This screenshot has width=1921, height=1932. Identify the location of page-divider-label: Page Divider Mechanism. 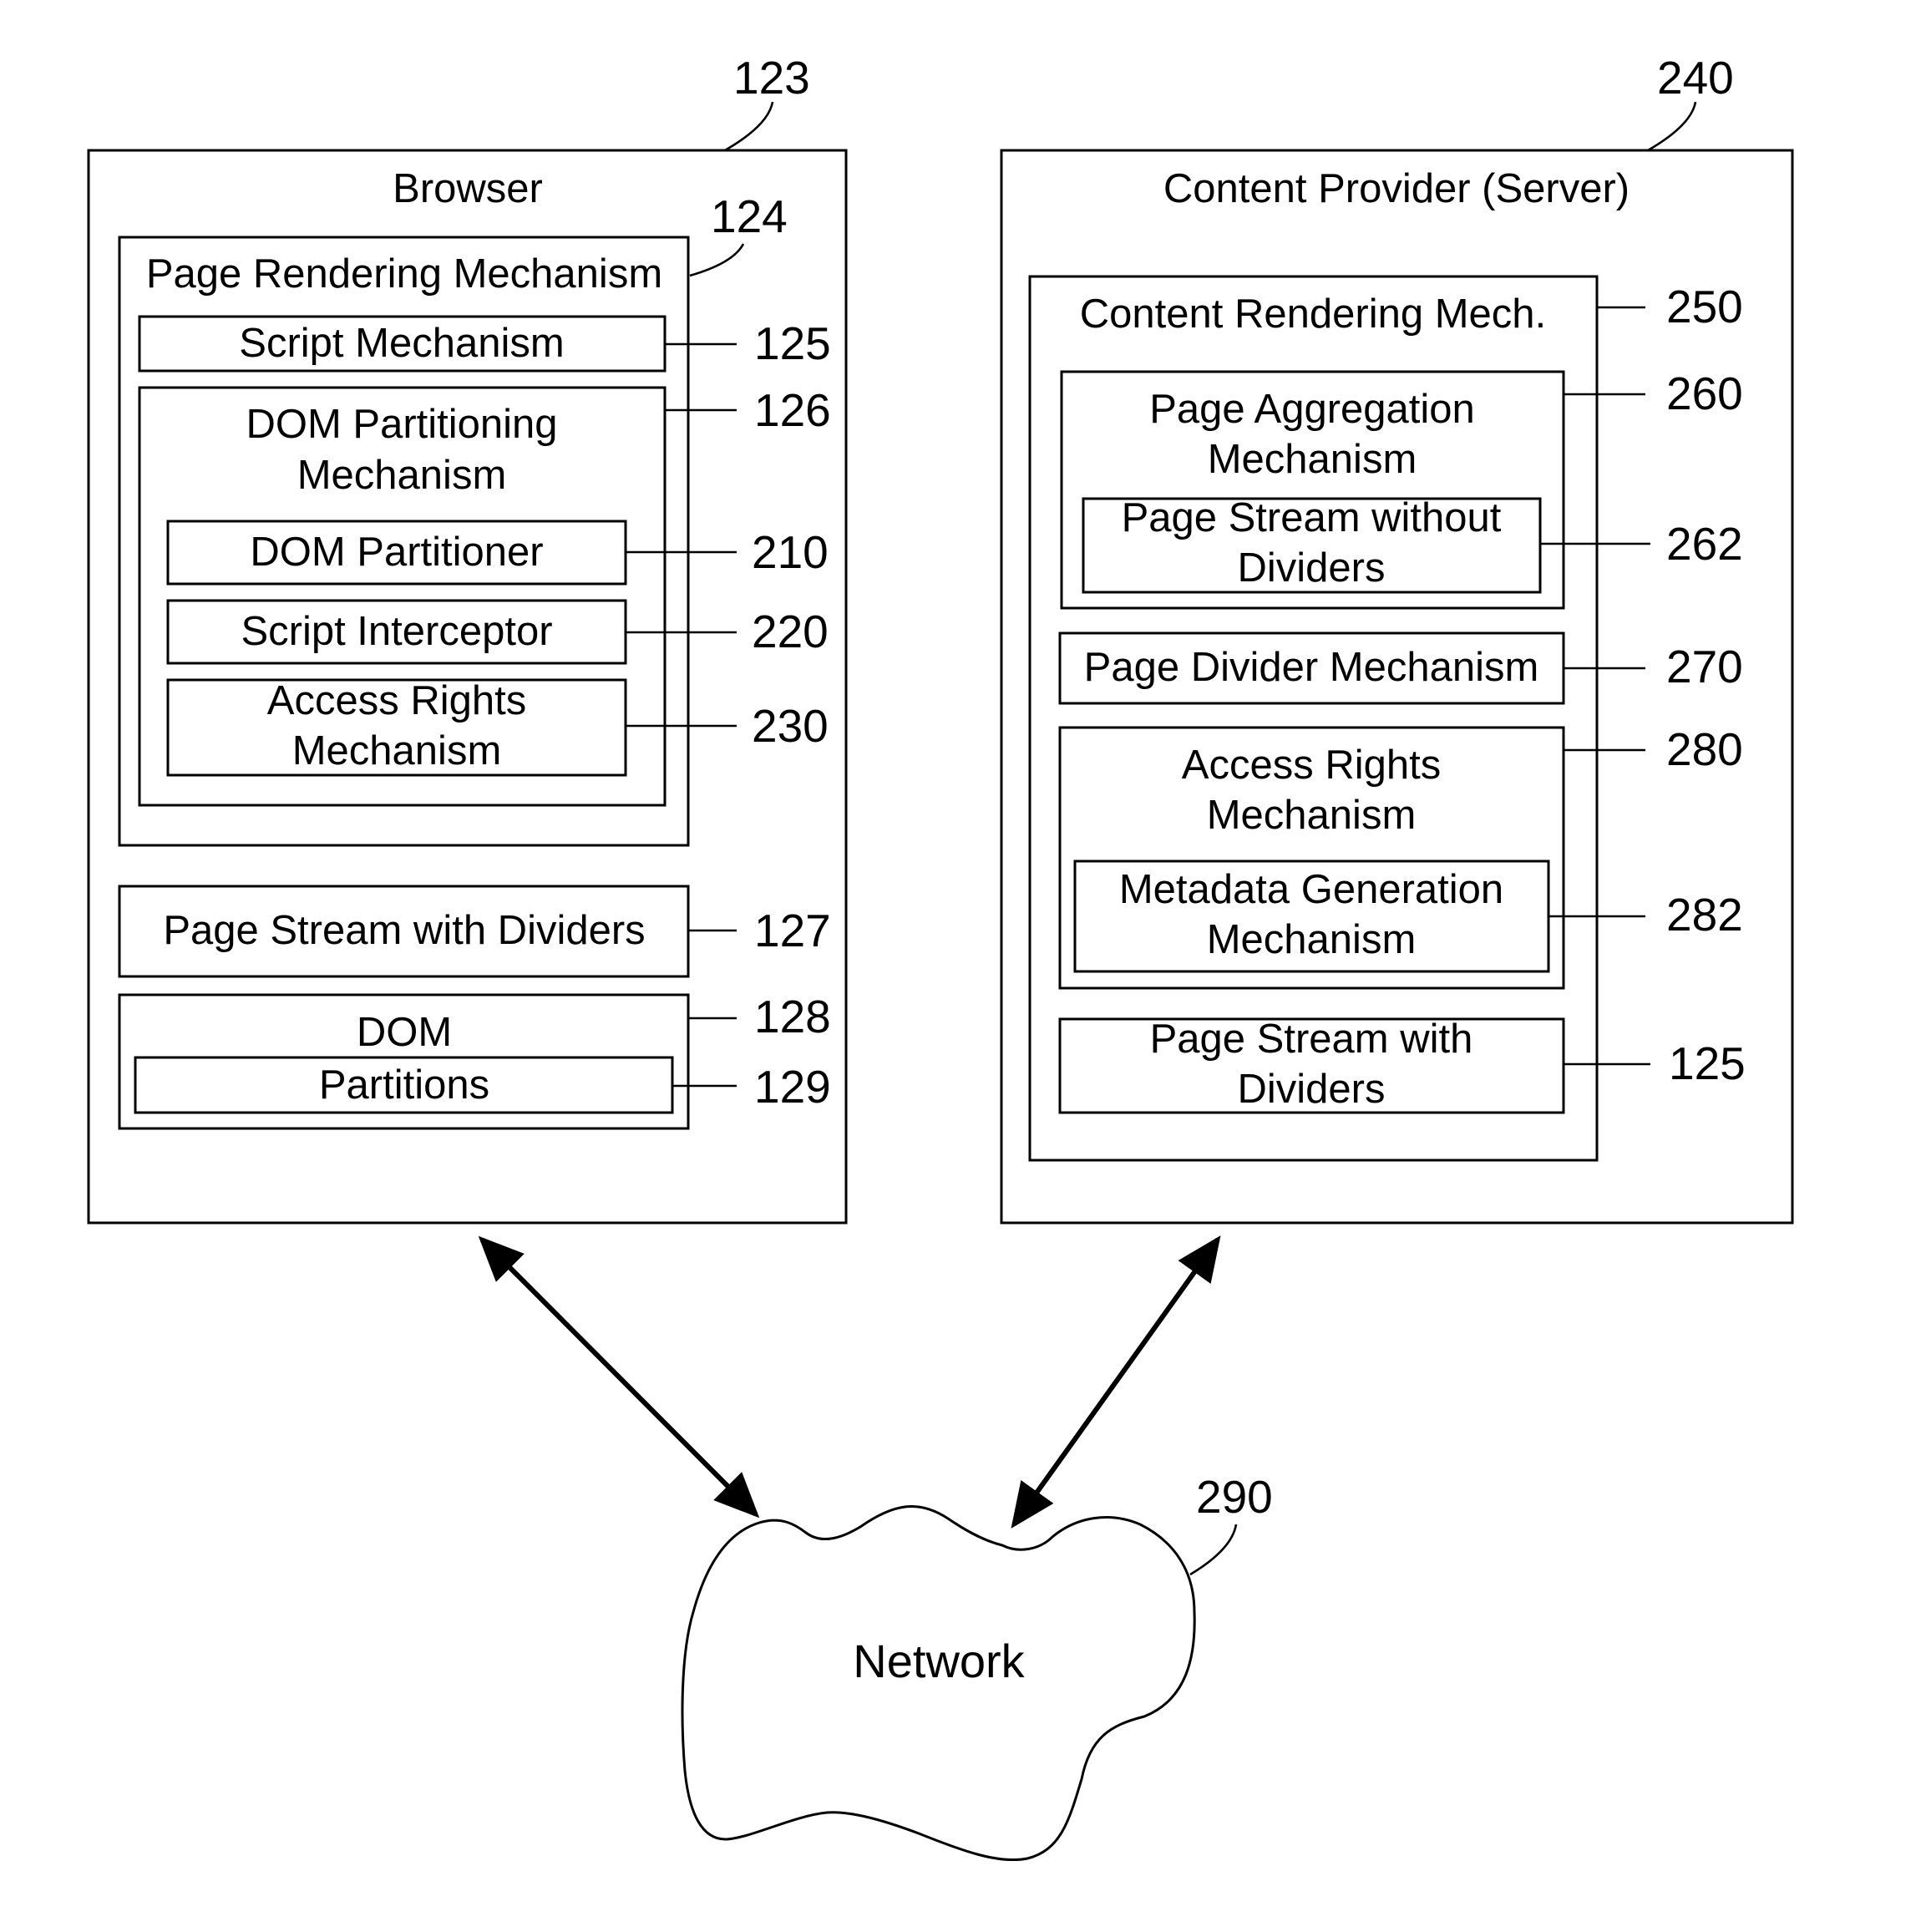
(1311, 667).